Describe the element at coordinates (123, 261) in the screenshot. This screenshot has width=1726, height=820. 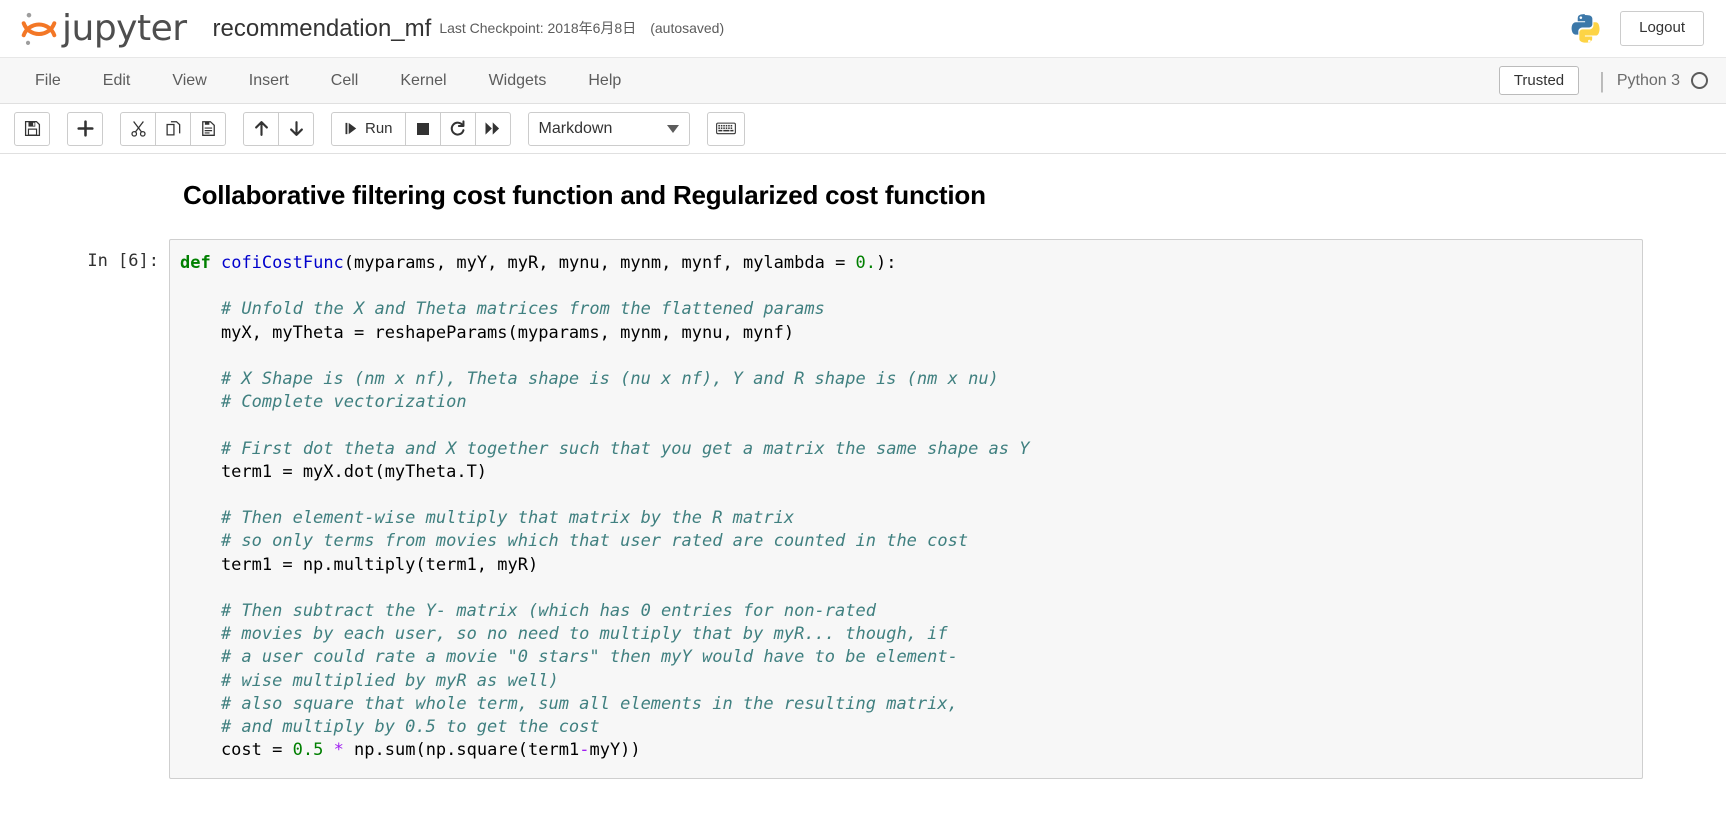
I see `execution-count-prompt: In [6]:` at that location.